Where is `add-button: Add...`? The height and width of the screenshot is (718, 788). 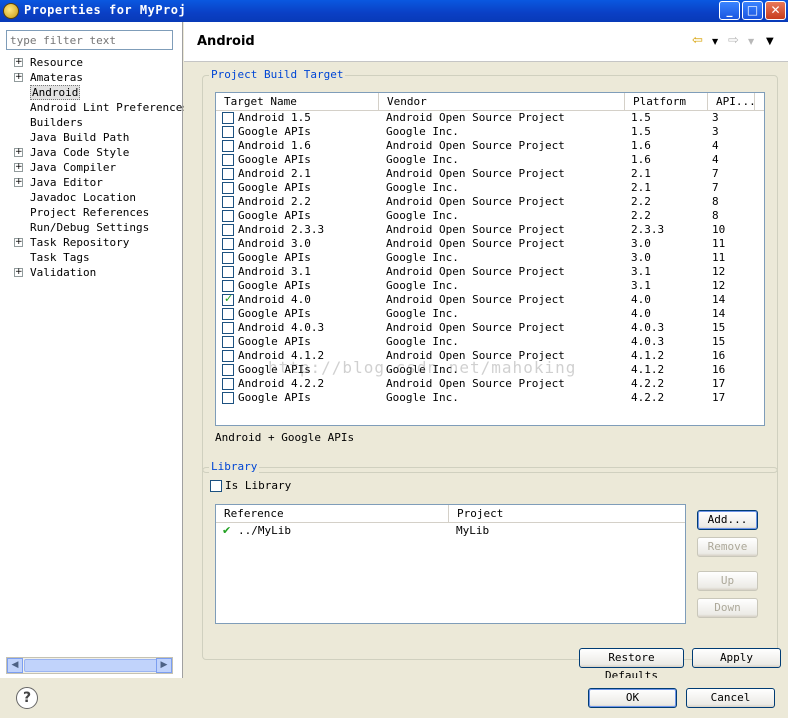 add-button: Add... is located at coordinates (727, 520).